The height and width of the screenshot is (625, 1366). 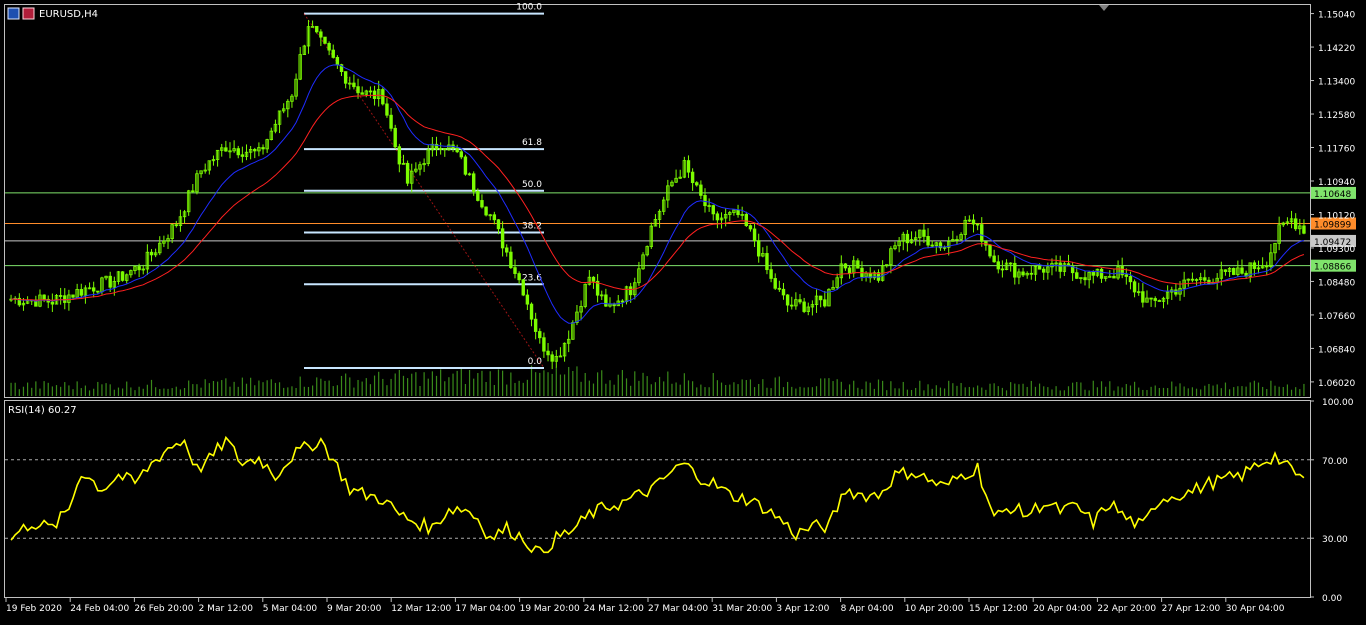 What do you see at coordinates (485, 609) in the screenshot?
I see `time-tick-label: 17 Mar 04:00` at bounding box center [485, 609].